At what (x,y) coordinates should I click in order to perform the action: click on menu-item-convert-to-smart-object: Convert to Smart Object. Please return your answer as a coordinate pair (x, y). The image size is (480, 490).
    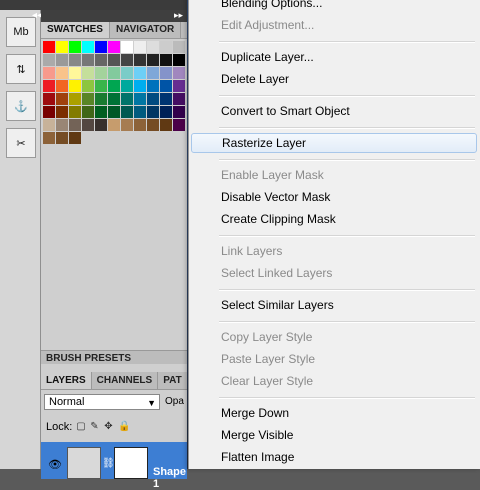
    Looking at the image, I should click on (334, 111).